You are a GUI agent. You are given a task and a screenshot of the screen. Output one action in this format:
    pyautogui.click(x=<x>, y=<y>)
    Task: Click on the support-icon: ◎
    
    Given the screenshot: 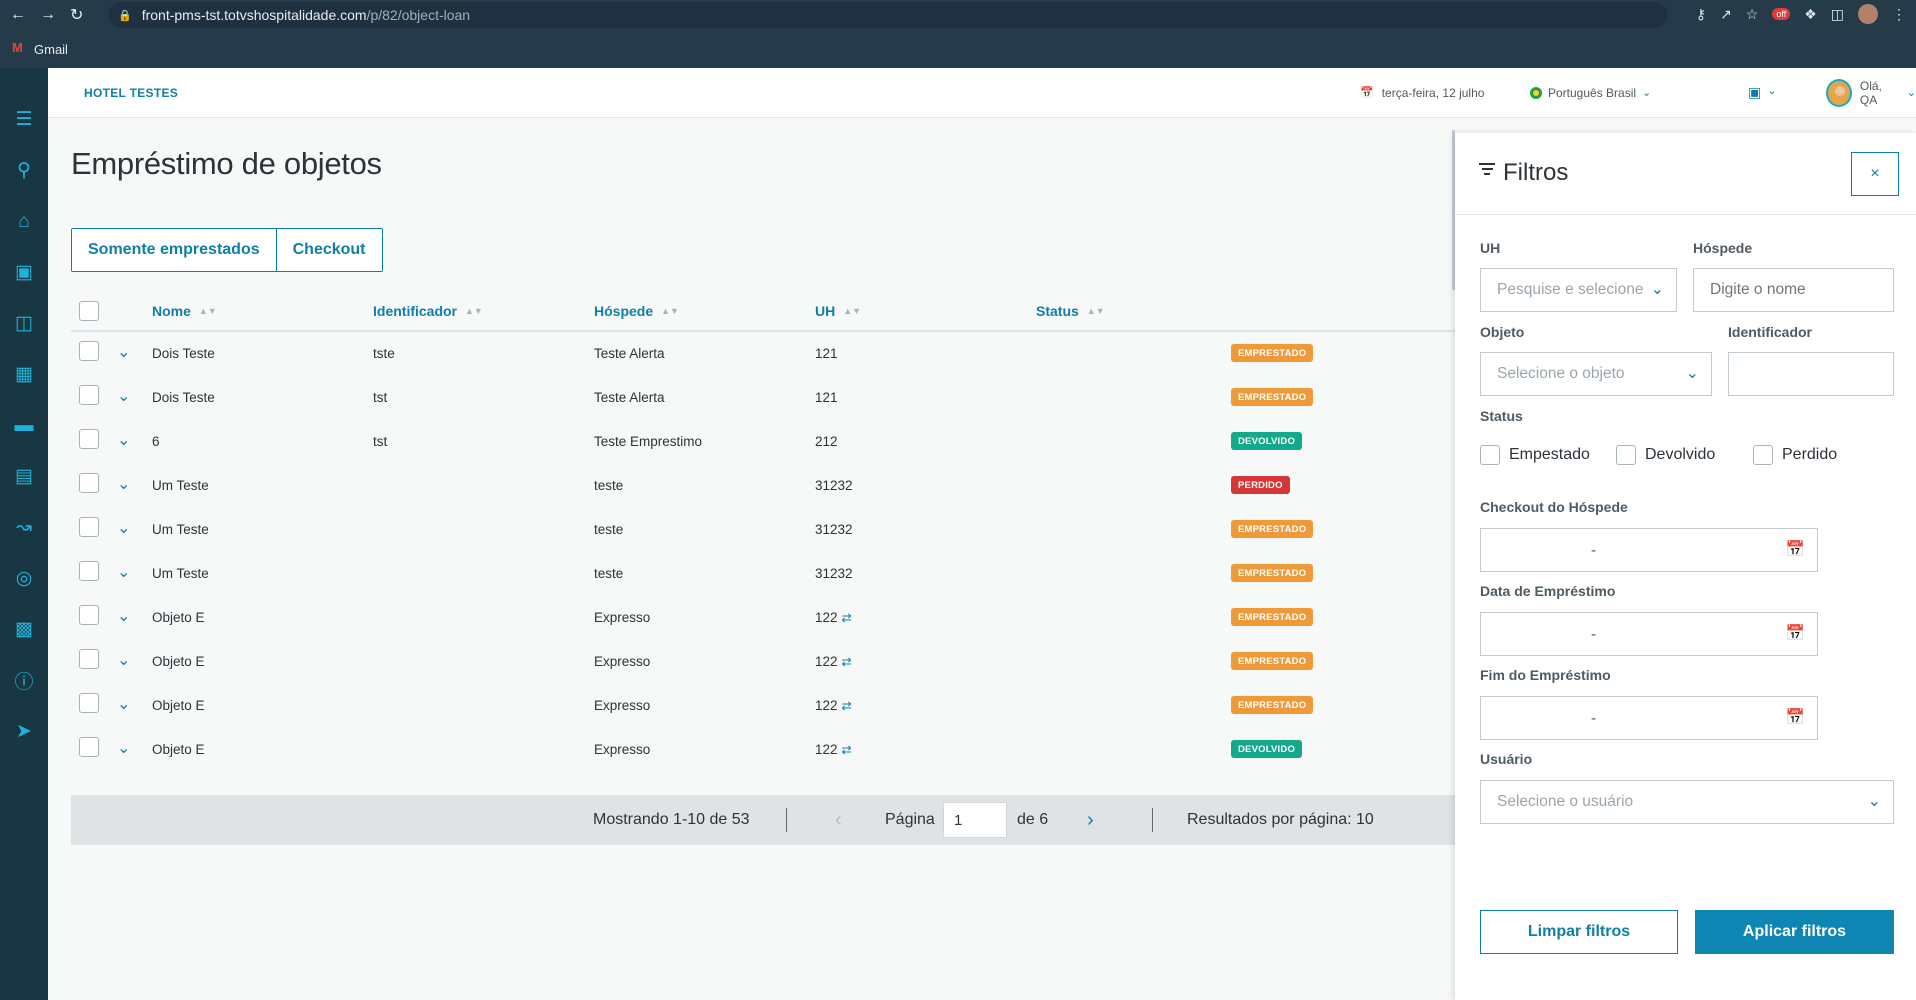 What is the action you would take?
    pyautogui.click(x=24, y=578)
    